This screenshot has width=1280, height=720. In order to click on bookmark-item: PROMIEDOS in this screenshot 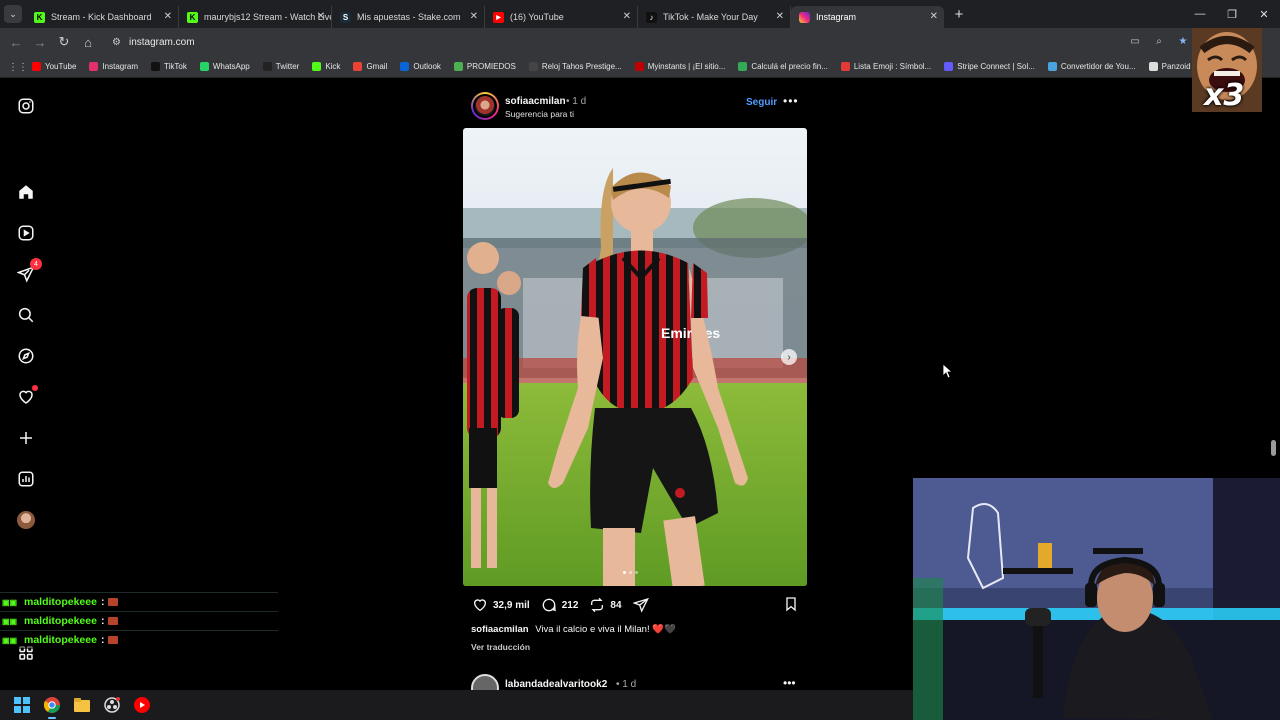, I will do `click(484, 66)`.